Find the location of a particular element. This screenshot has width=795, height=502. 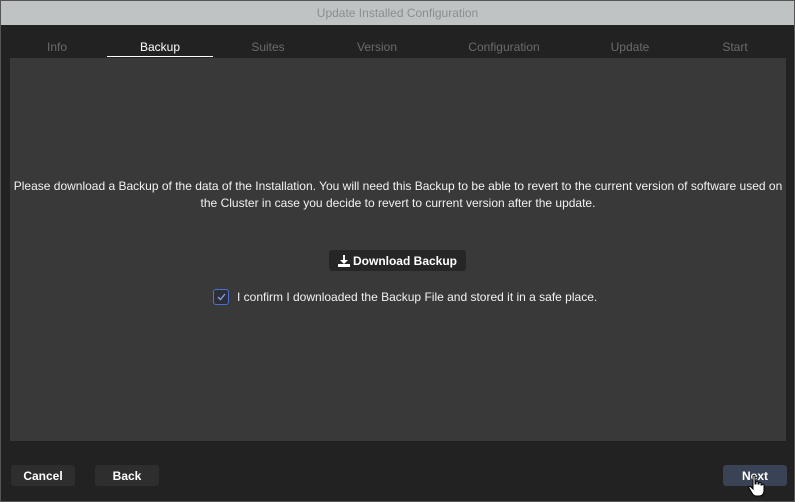

check-icon is located at coordinates (221, 297).